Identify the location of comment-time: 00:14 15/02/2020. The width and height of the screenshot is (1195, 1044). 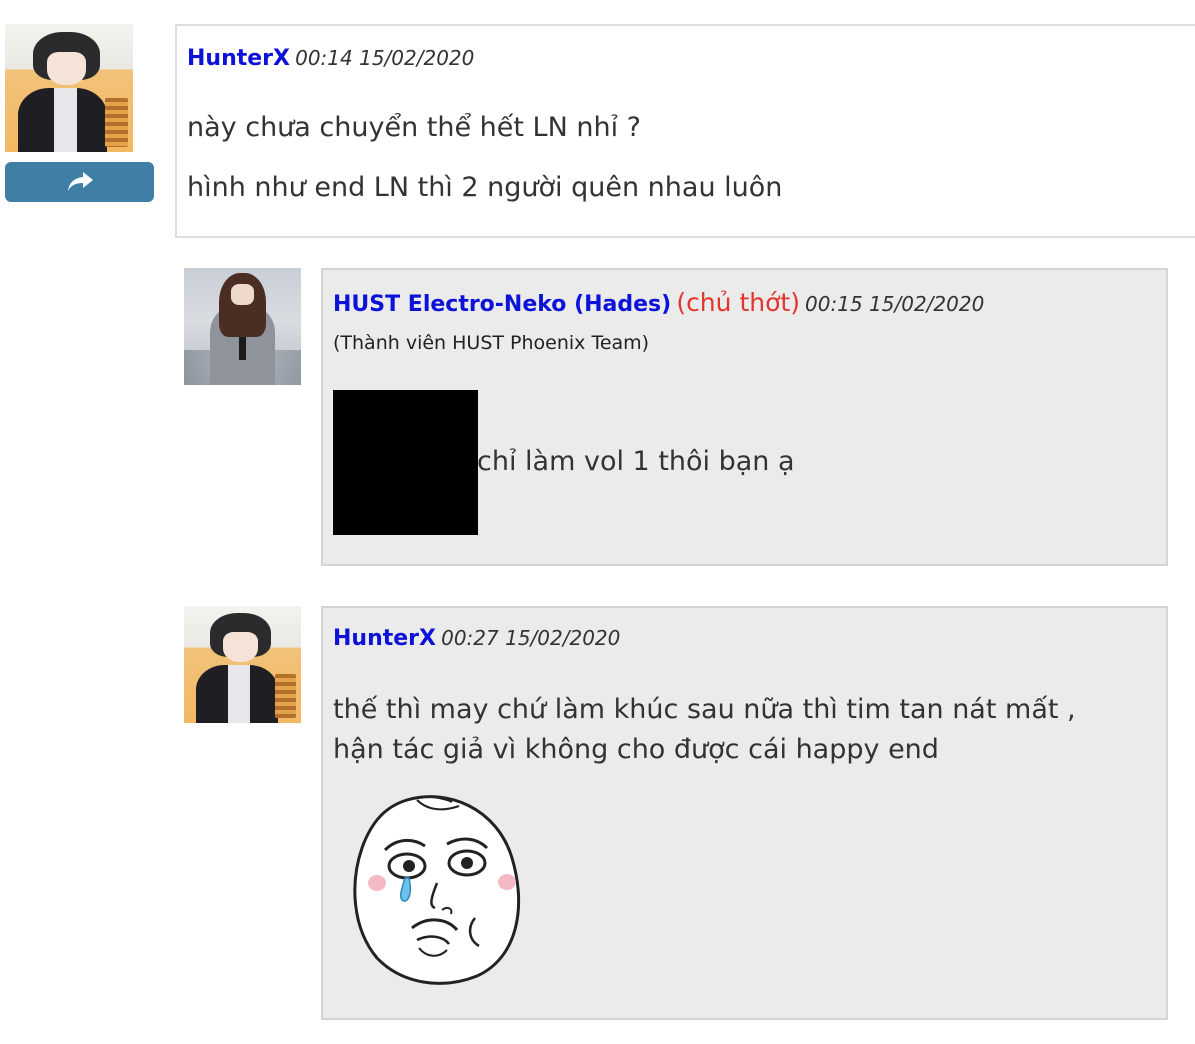
(385, 58).